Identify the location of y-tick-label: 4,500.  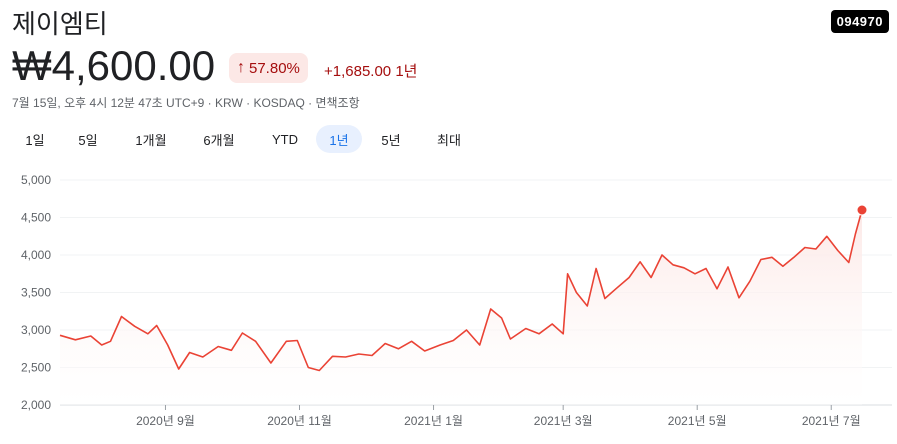
(36, 218).